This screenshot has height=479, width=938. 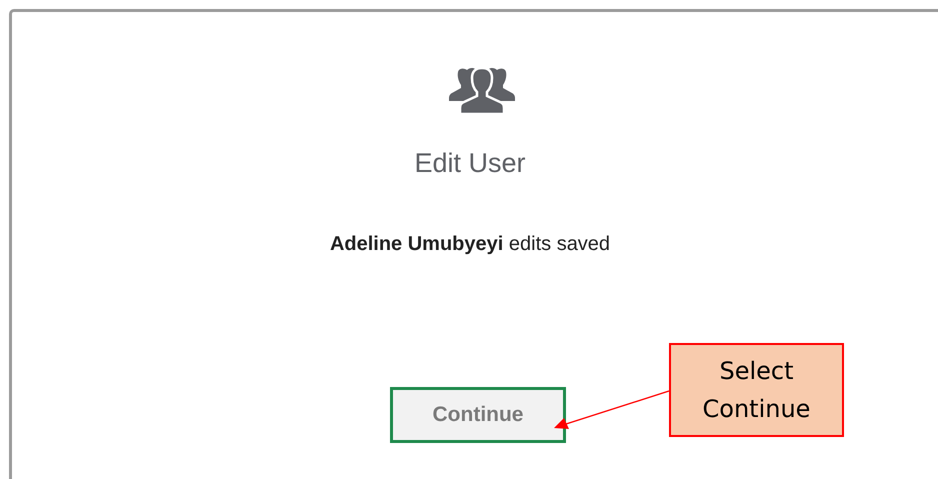 I want to click on continue-button: Continue, so click(x=478, y=415).